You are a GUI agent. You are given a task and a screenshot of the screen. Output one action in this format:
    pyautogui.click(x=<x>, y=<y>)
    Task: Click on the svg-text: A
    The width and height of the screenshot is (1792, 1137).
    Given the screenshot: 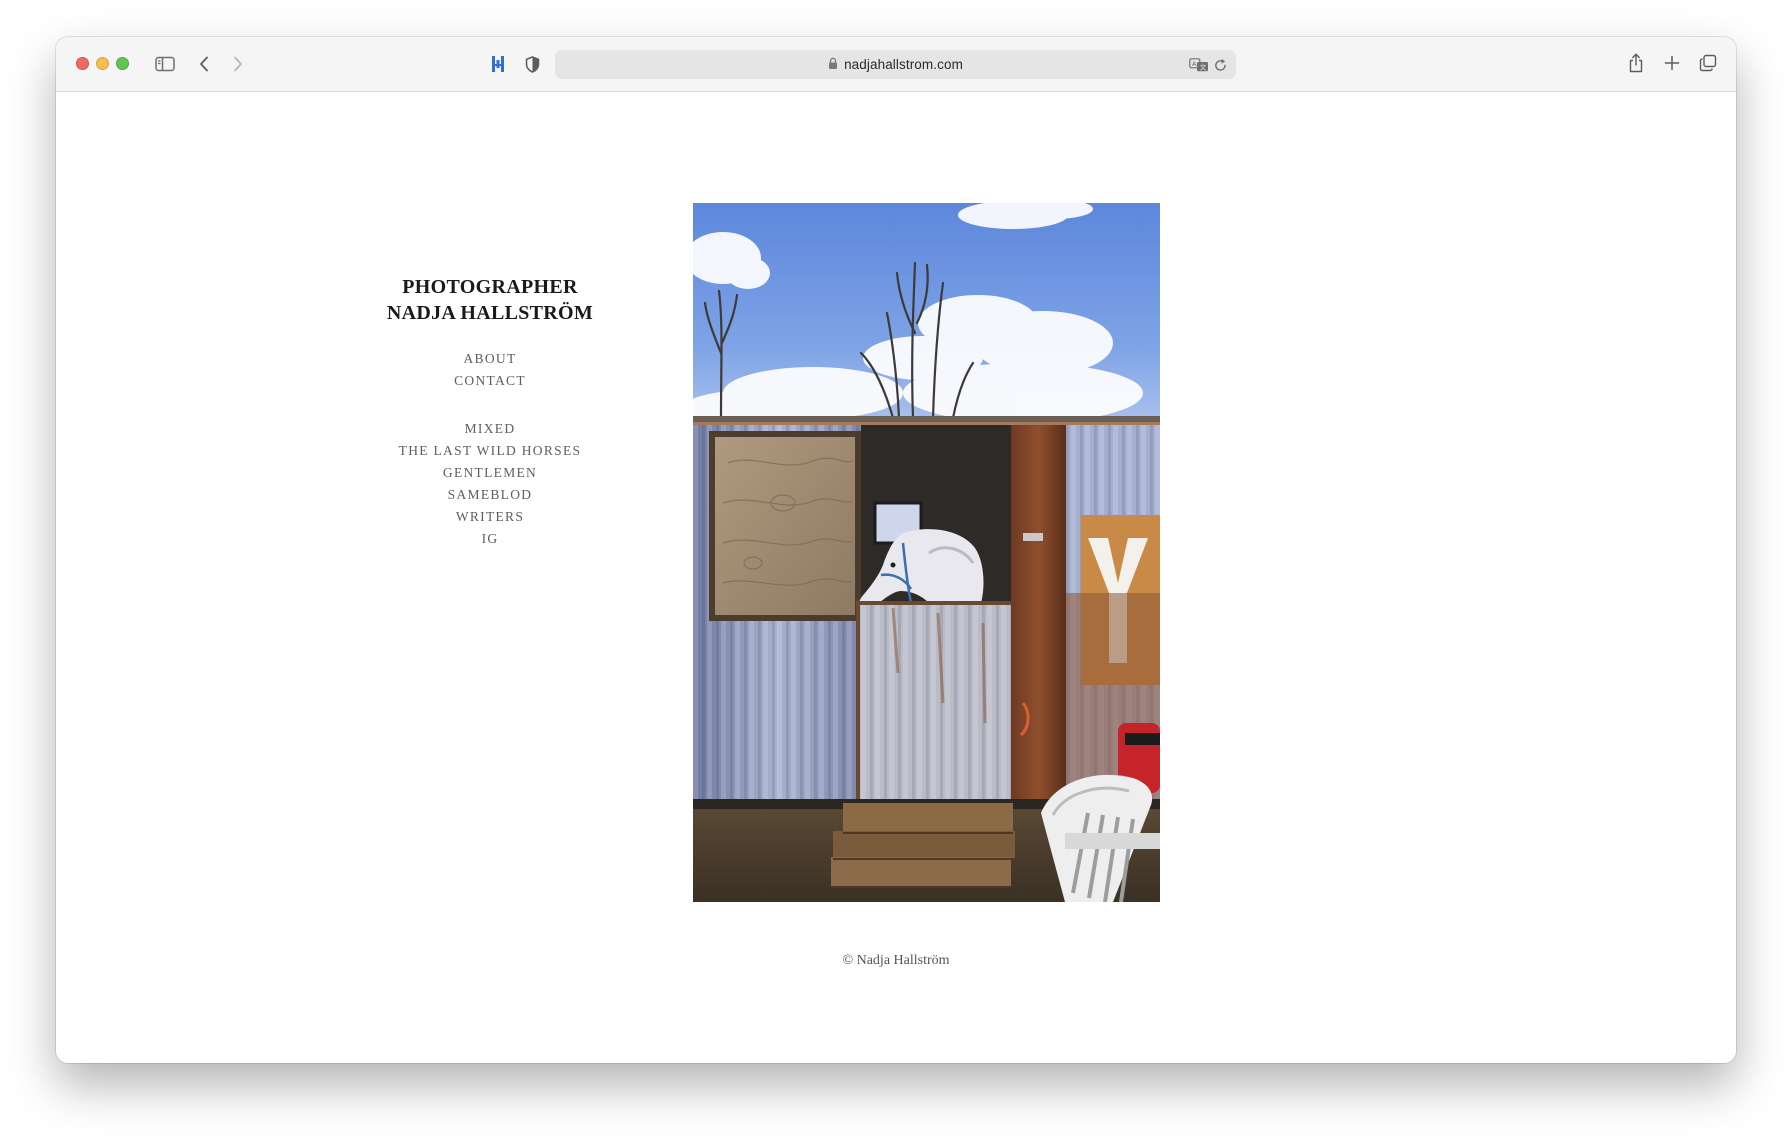 What is the action you would take?
    pyautogui.click(x=1194, y=64)
    